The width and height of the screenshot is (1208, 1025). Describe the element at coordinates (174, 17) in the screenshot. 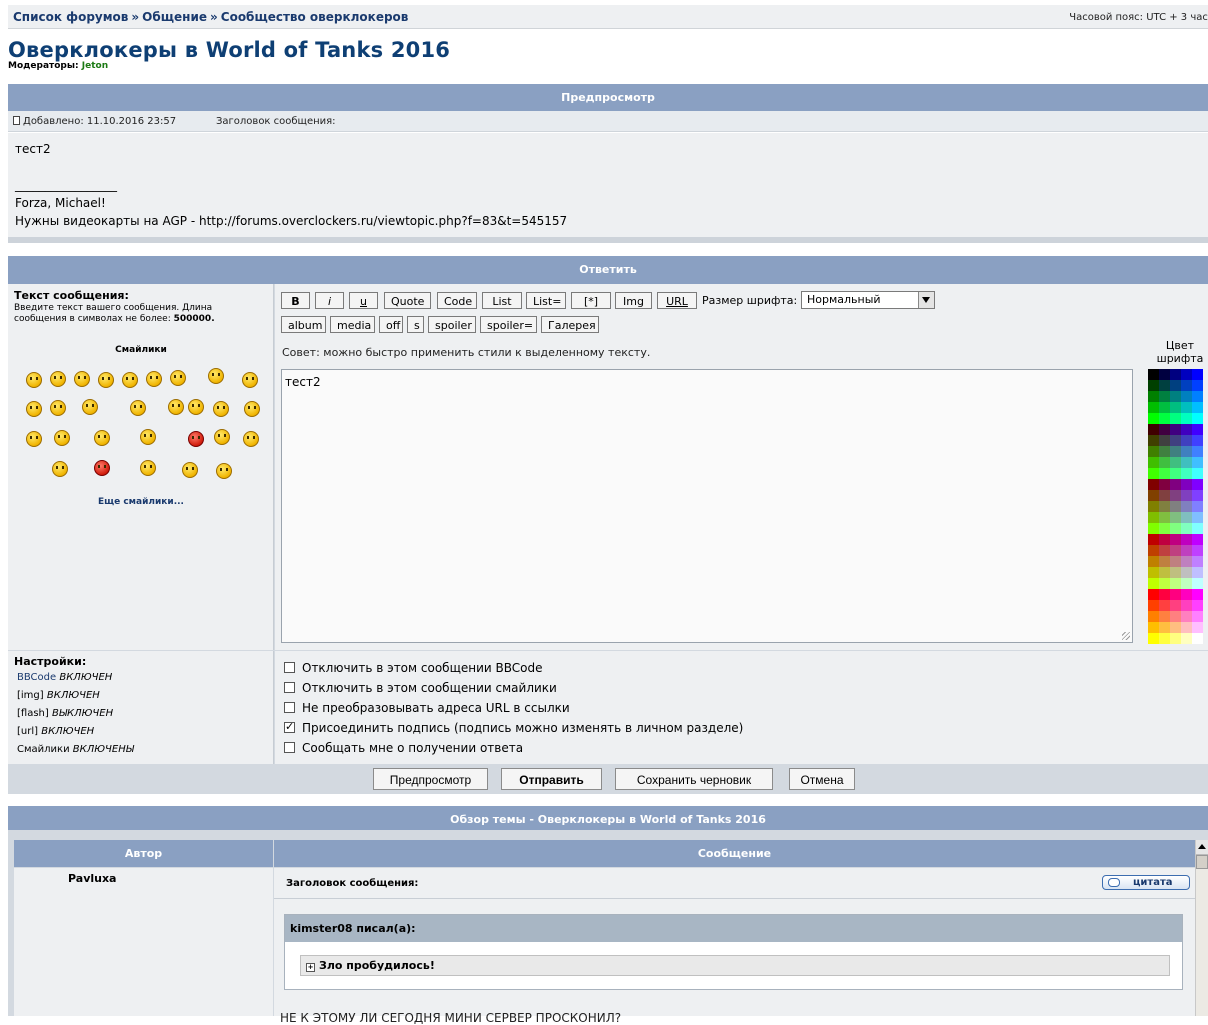

I see `breadcrumb-general: Общение` at that location.